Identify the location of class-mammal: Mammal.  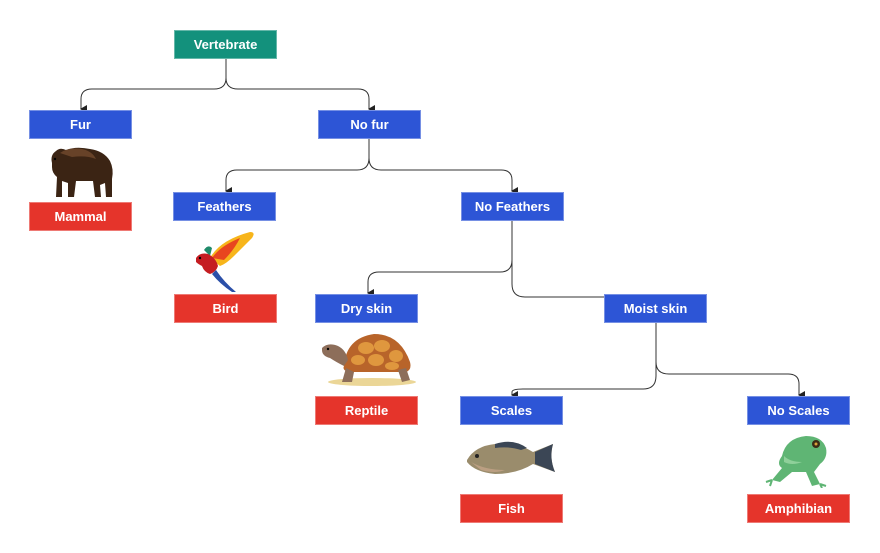
(80, 216).